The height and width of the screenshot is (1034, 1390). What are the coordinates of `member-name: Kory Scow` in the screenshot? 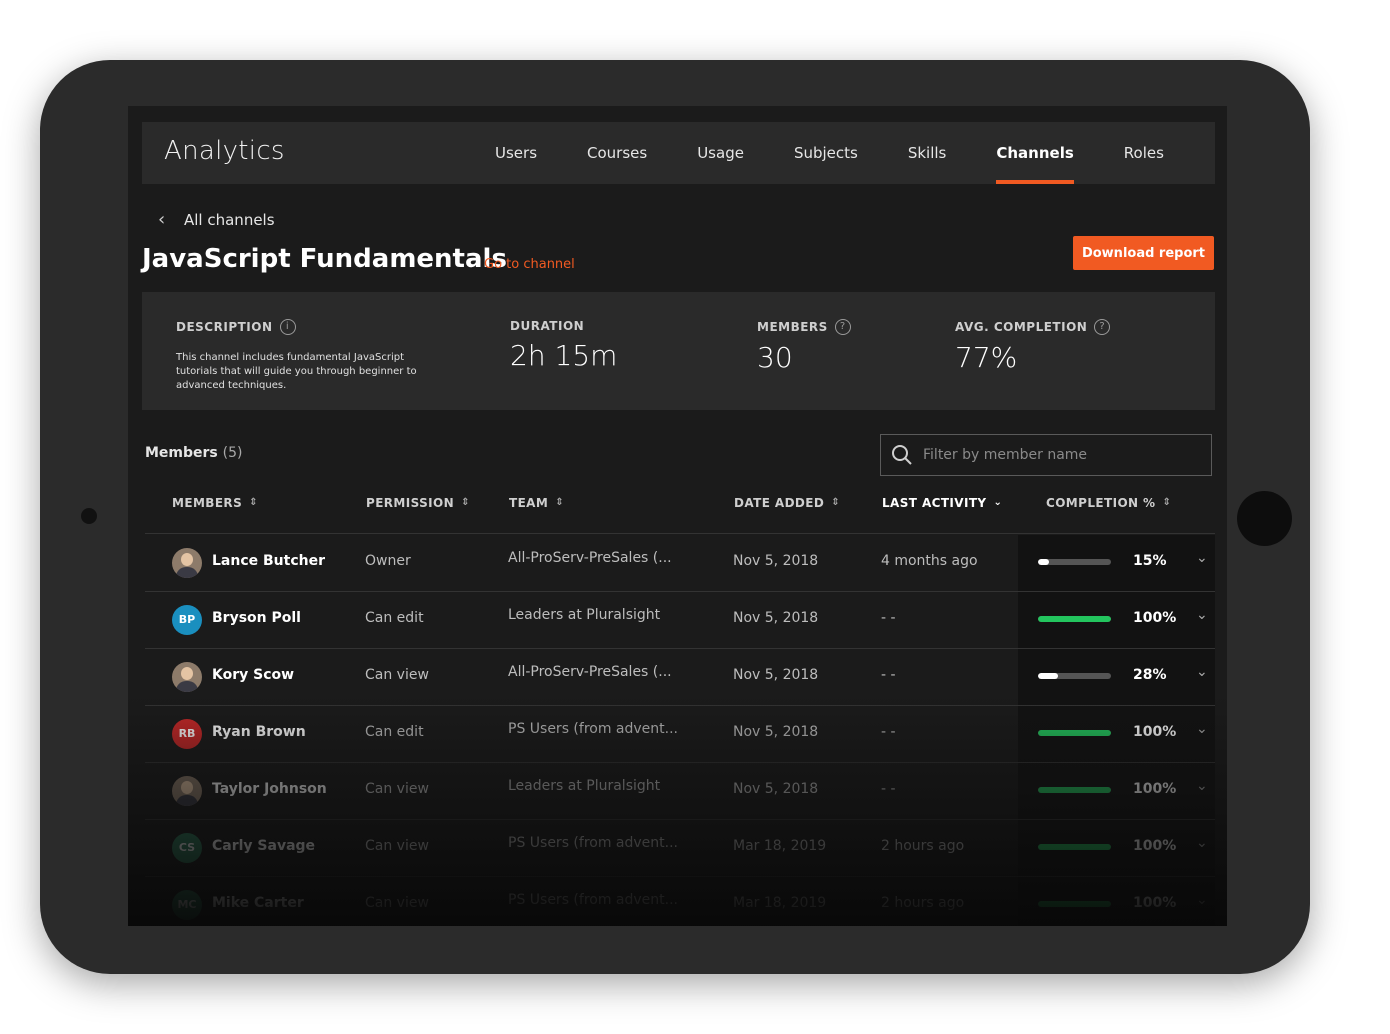 It's located at (253, 675).